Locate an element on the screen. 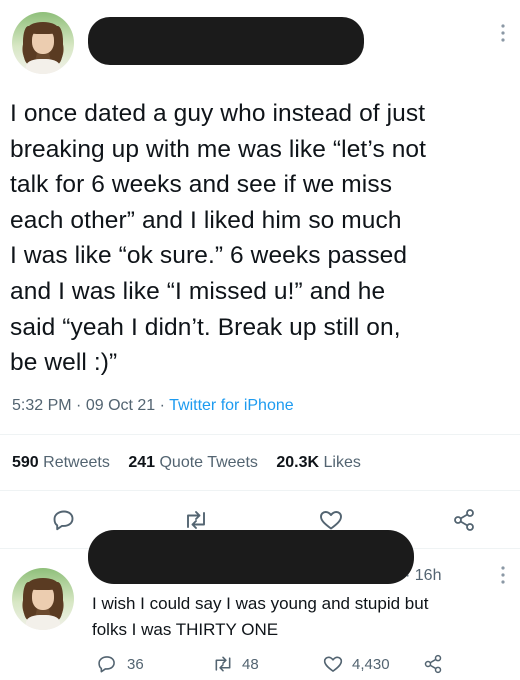 The width and height of the screenshot is (520, 680). retweets-label: Retweets is located at coordinates (76, 462).